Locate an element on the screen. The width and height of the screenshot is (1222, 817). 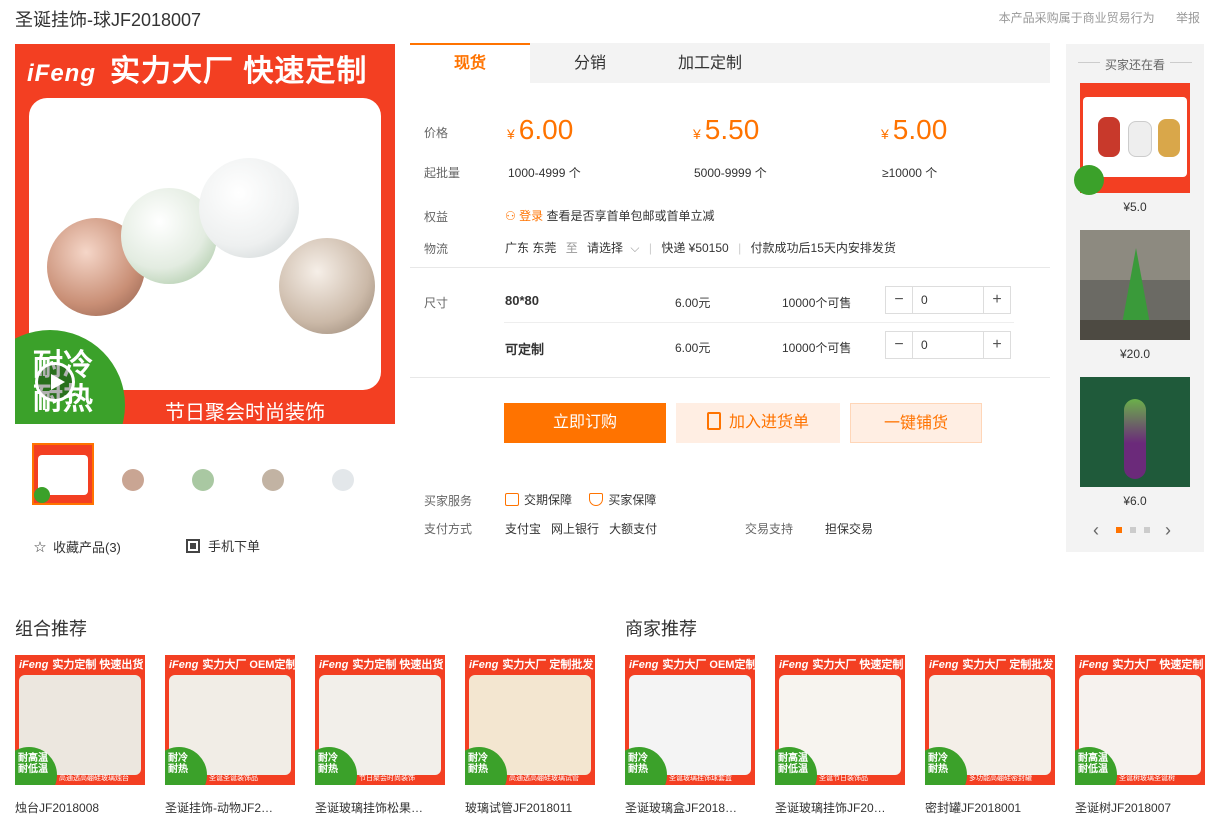
tab-custom: 加工定制 is located at coordinates (710, 63).